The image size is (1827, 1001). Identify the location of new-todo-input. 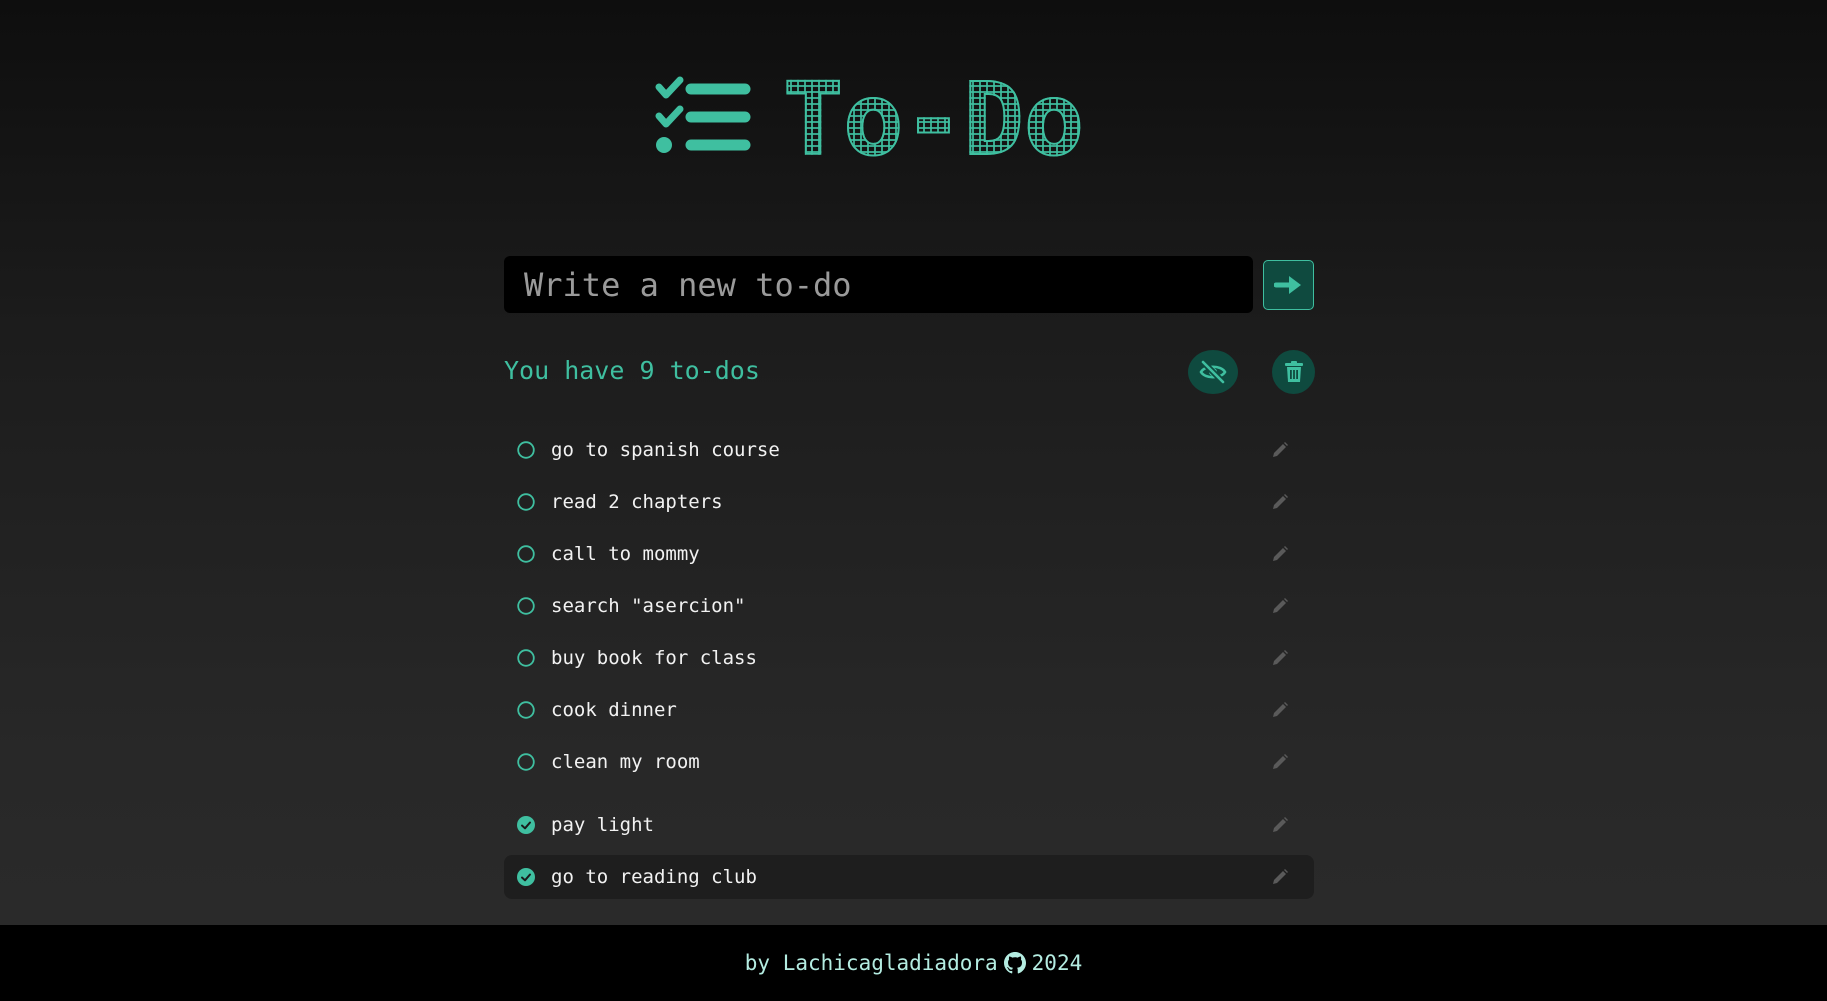
(878, 284).